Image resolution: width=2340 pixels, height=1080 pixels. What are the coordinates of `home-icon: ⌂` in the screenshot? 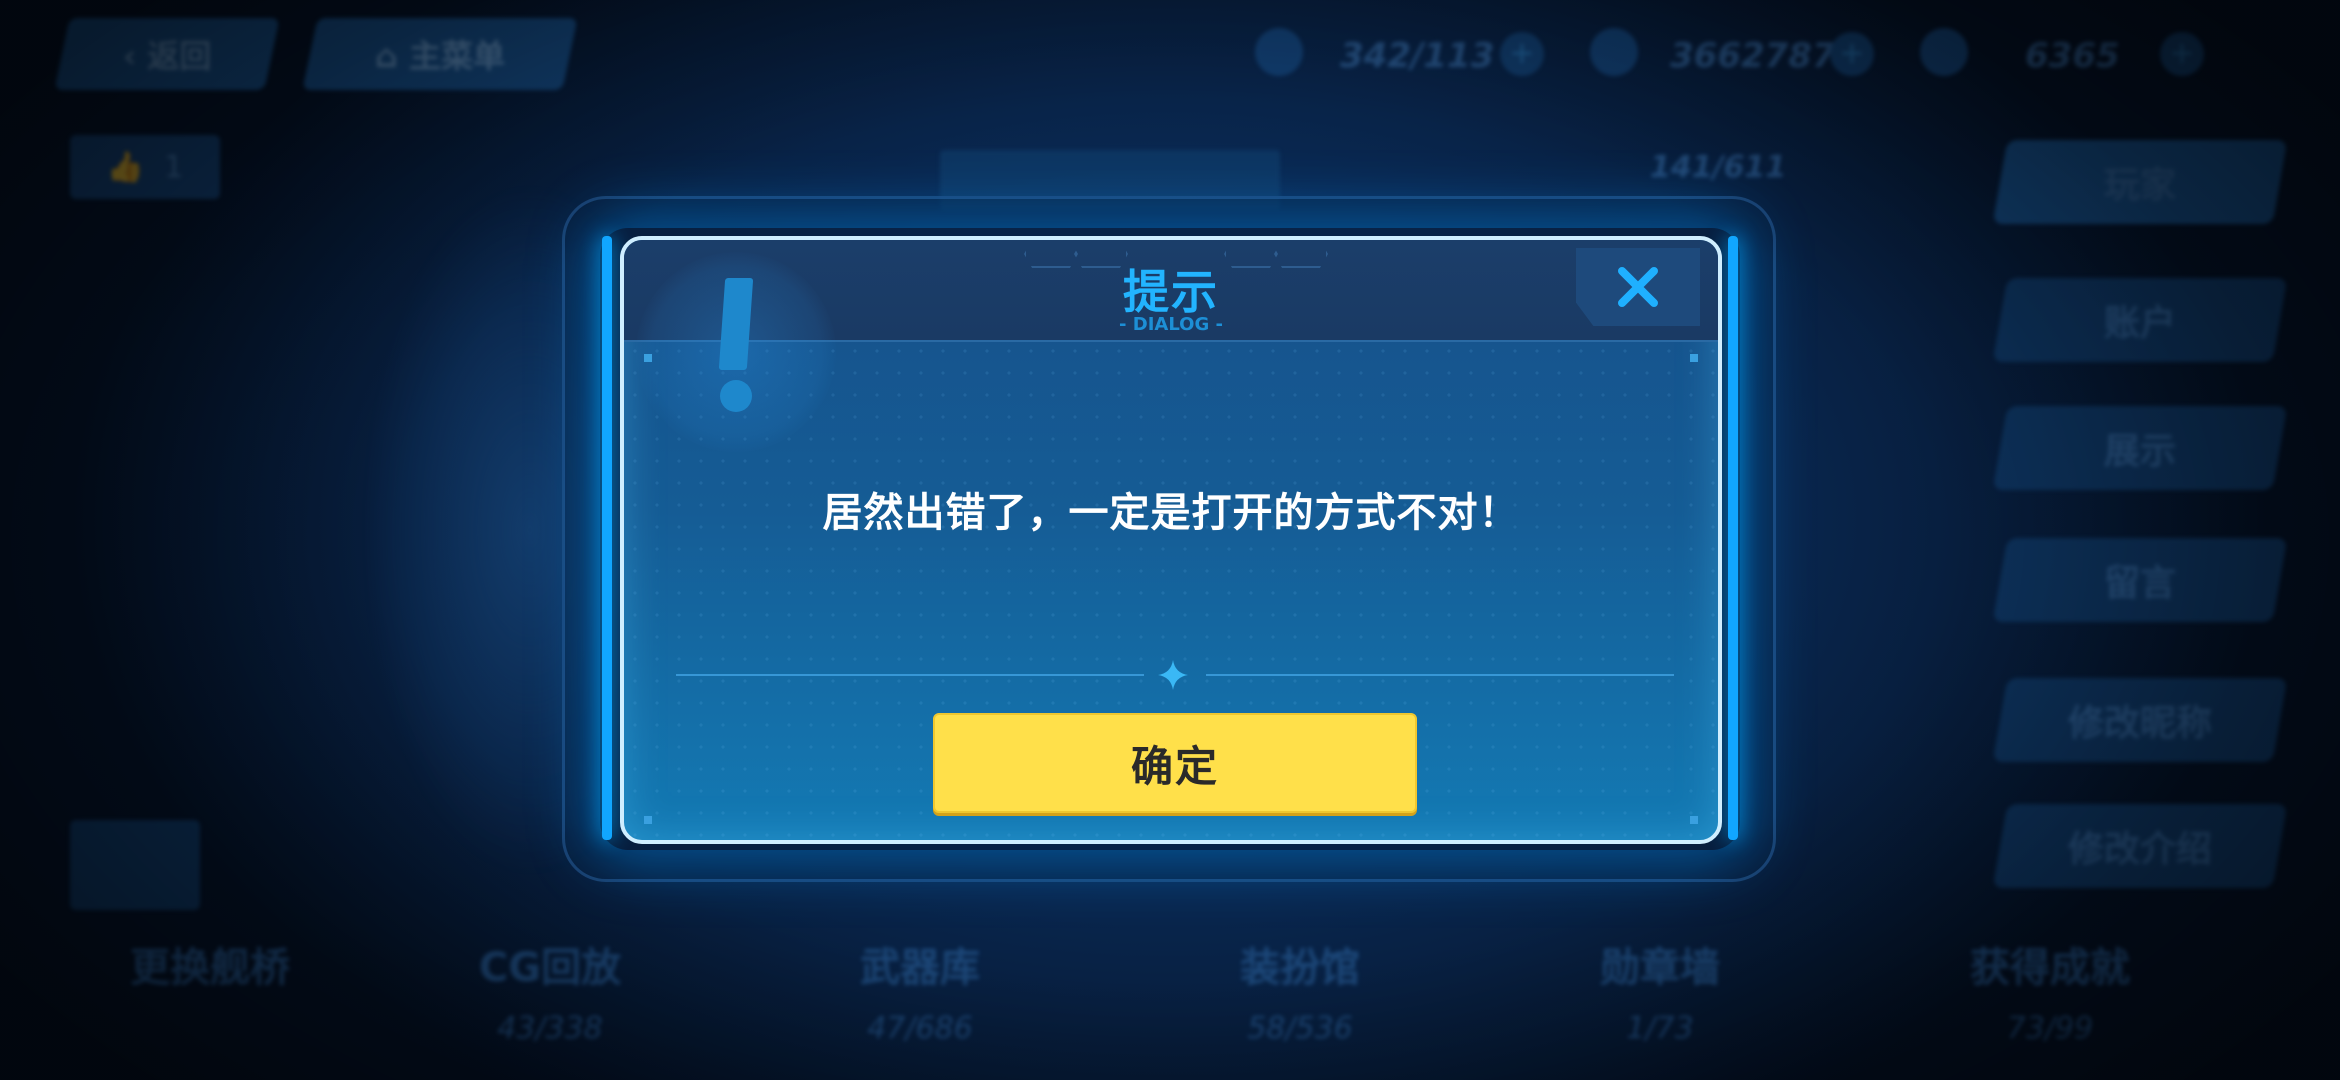 It's located at (392, 56).